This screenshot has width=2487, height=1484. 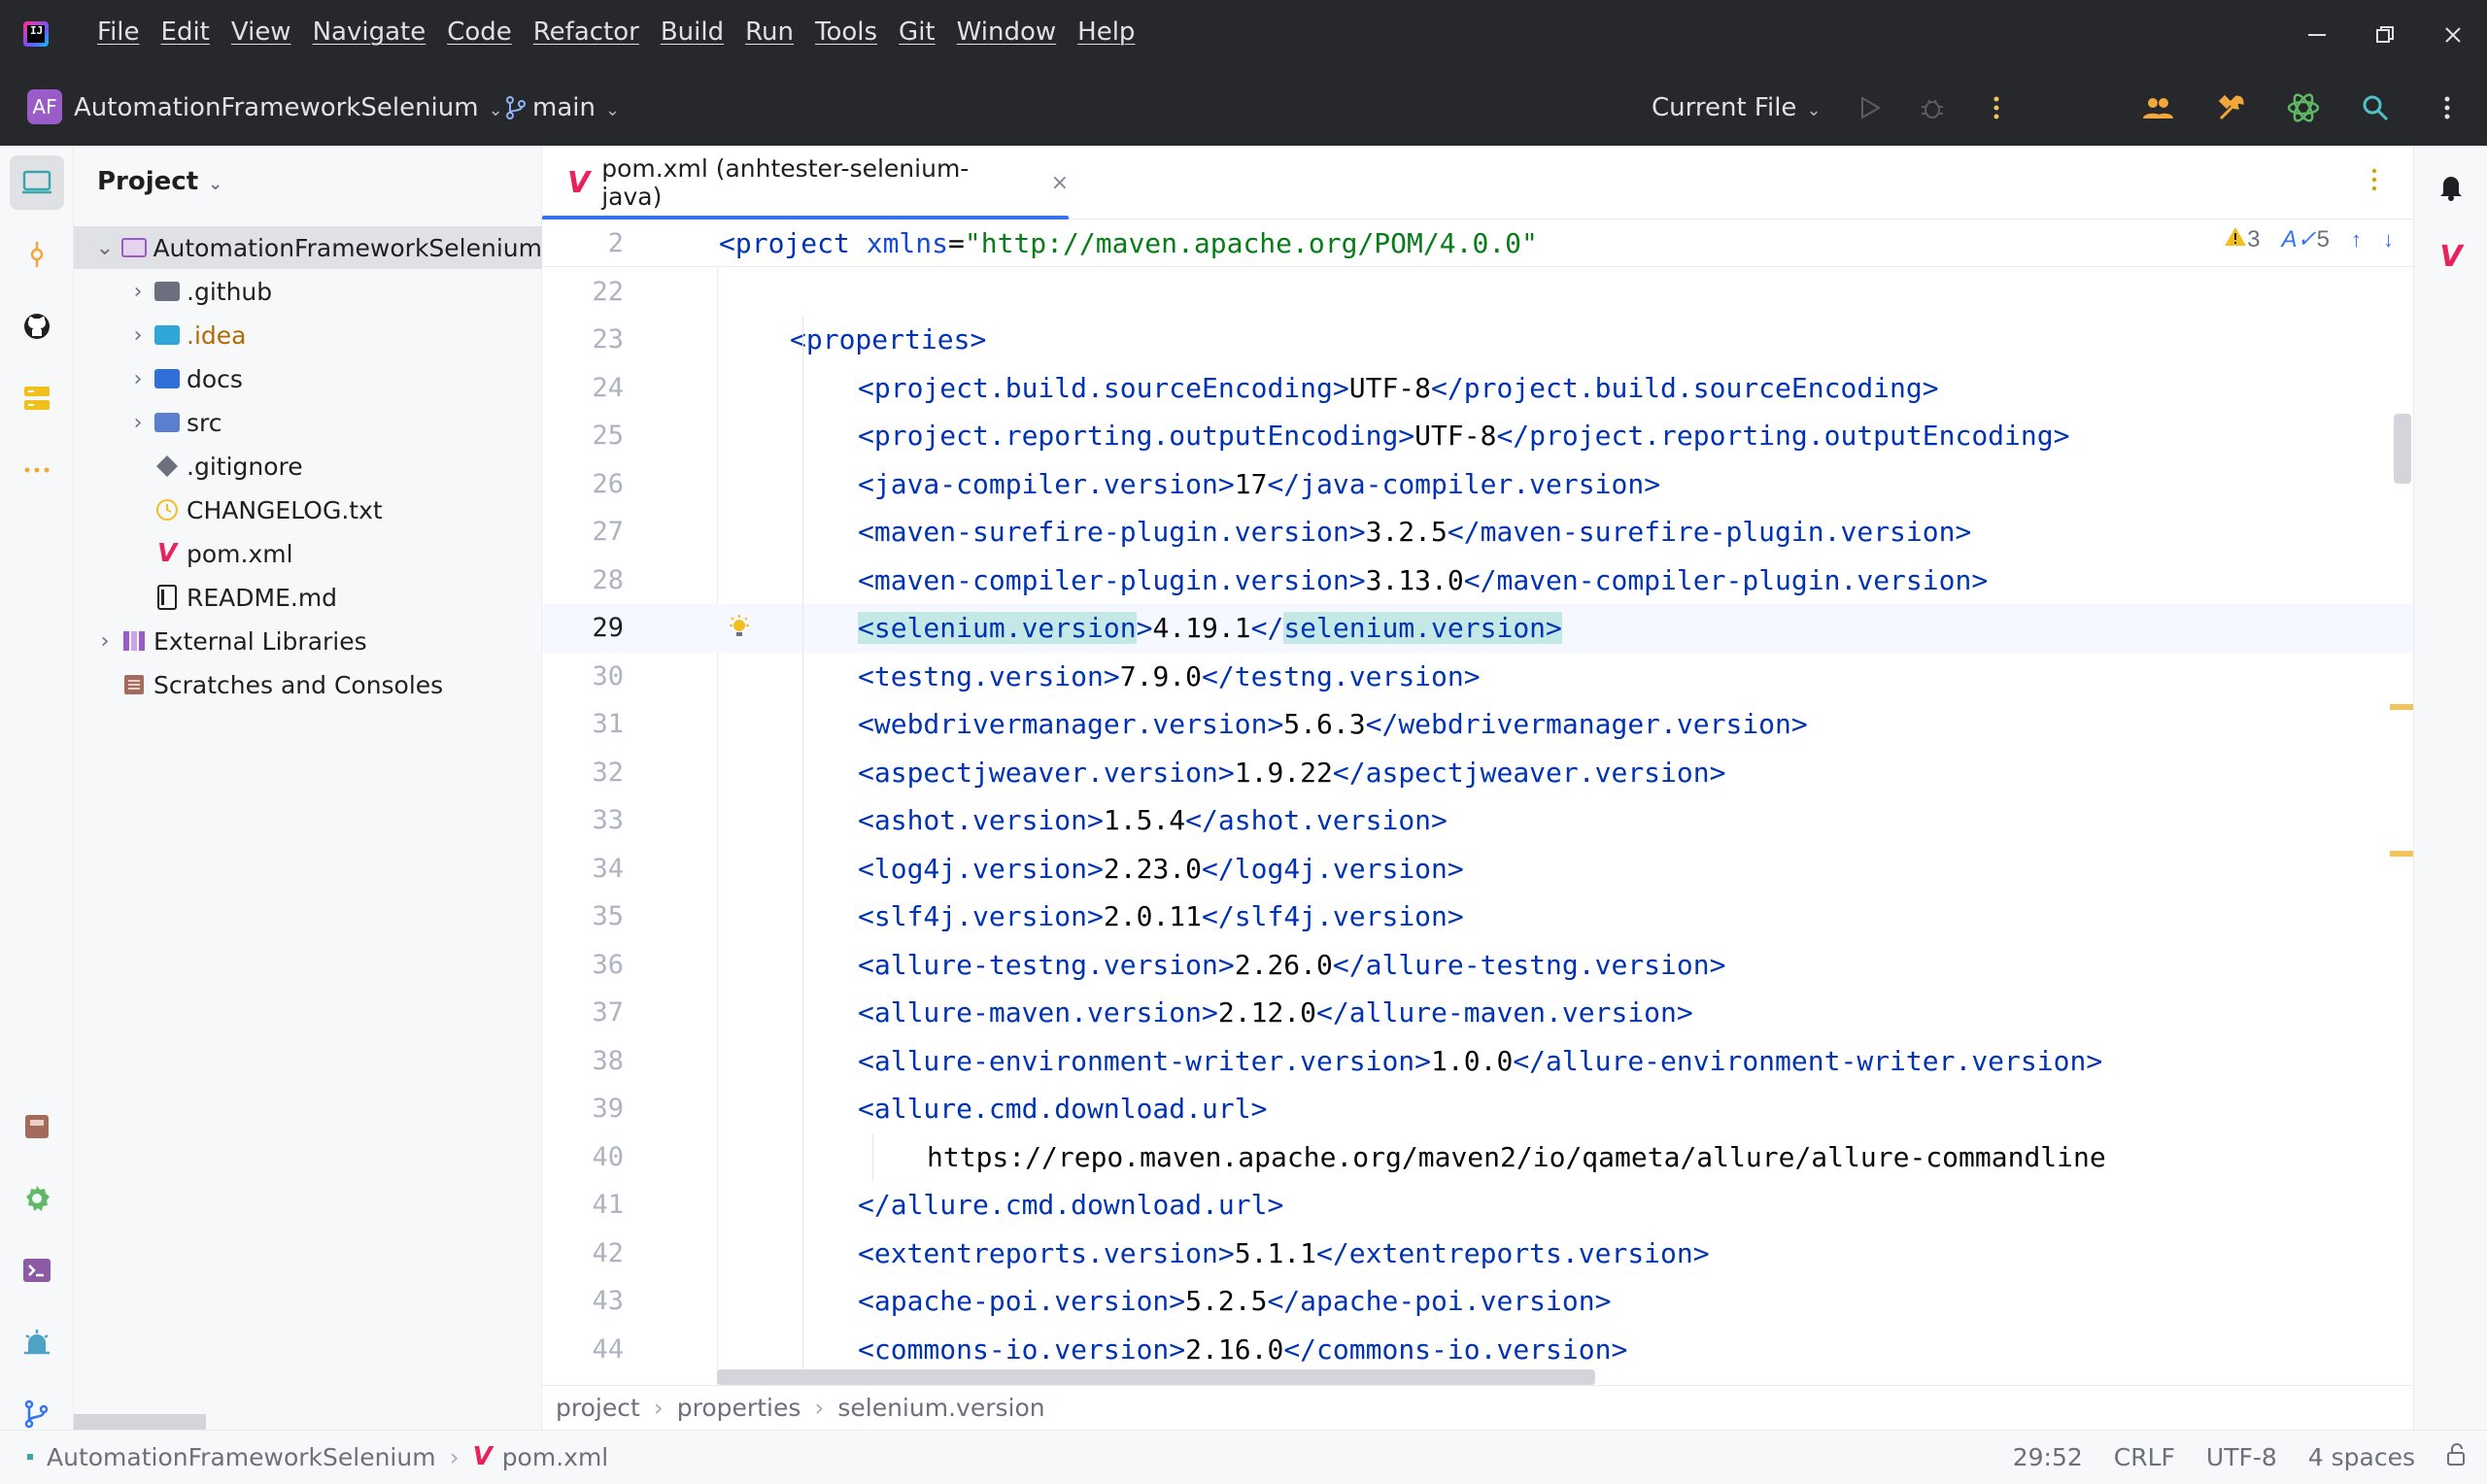 I want to click on commit-tool-icon, so click(x=37, y=254).